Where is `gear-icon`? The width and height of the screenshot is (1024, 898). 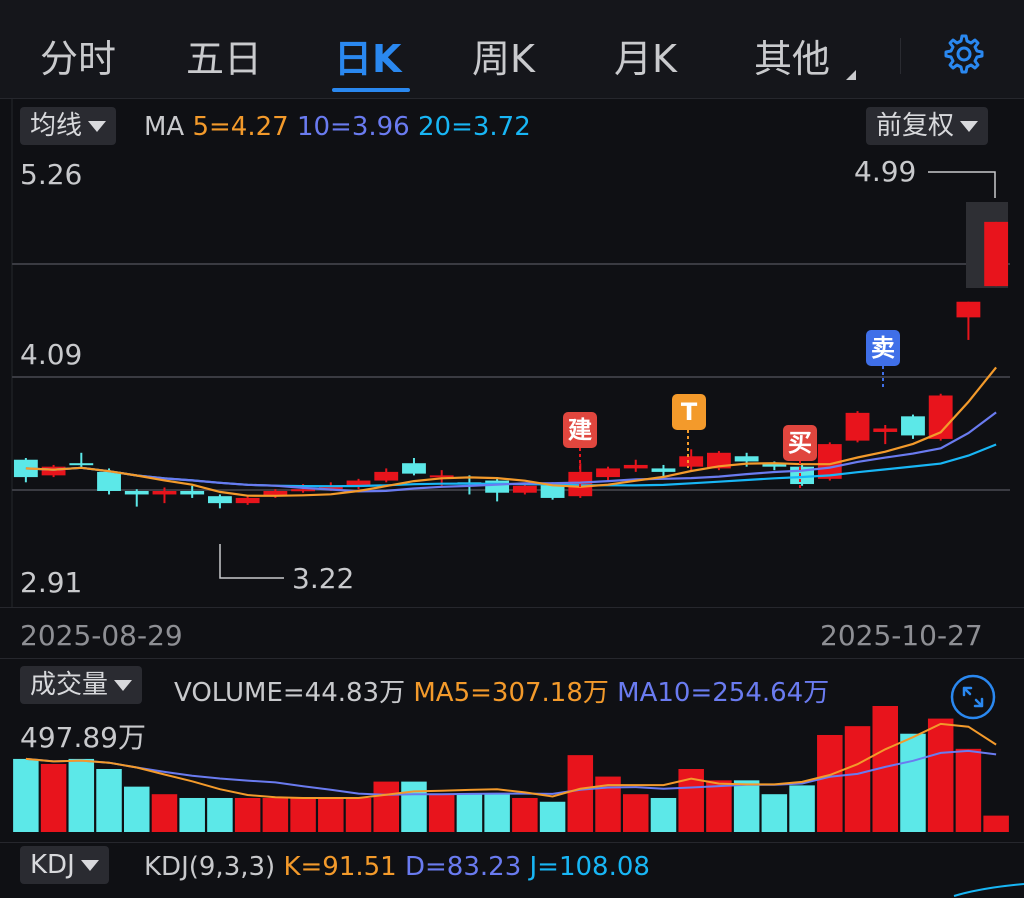 gear-icon is located at coordinates (964, 54).